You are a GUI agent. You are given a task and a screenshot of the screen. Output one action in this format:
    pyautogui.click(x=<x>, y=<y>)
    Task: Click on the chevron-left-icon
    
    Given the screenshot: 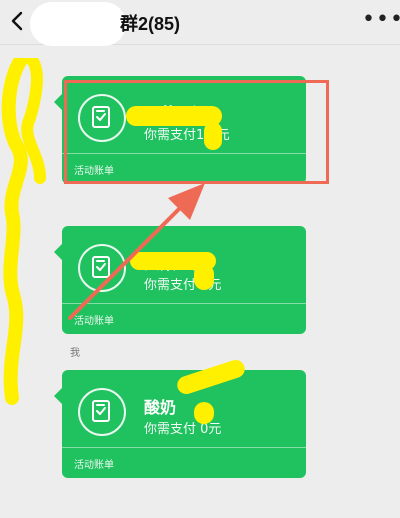 What is the action you would take?
    pyautogui.click(x=17, y=21)
    